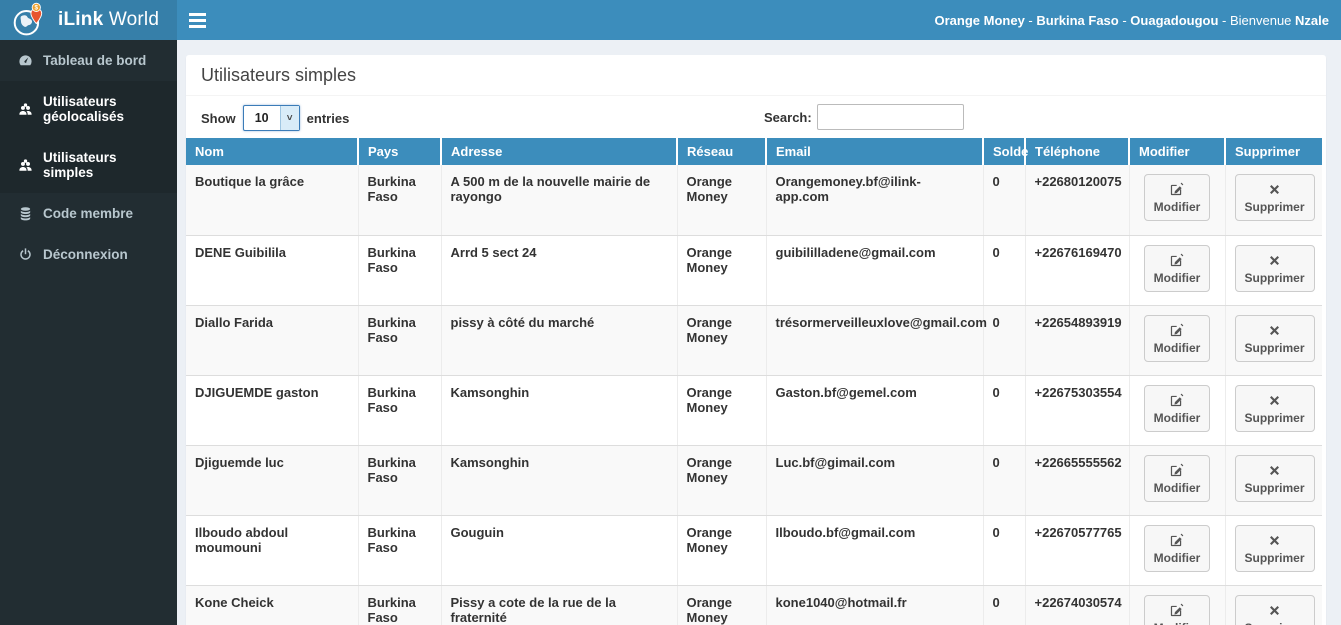 This screenshot has height=625, width=1341. I want to click on sidebar-toggle-hamburger-icon, so click(204, 20).